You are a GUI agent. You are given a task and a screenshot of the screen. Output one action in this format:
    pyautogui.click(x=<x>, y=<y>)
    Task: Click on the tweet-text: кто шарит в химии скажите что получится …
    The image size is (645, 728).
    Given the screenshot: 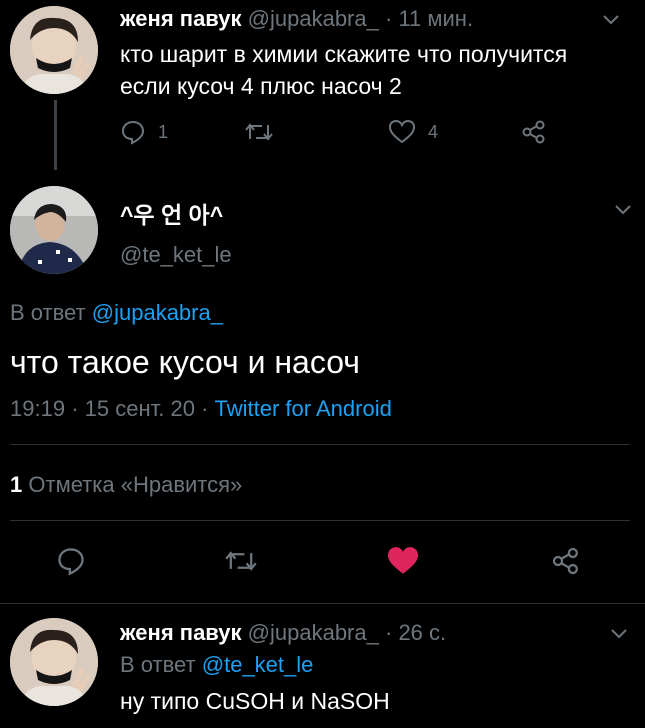 What is the action you would take?
    pyautogui.click(x=372, y=70)
    